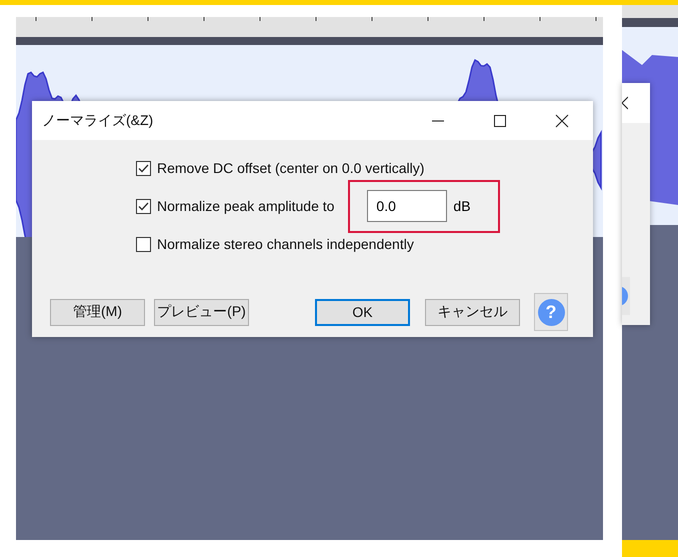 The width and height of the screenshot is (678, 557). I want to click on dialog-button: キャンセル, so click(472, 312).